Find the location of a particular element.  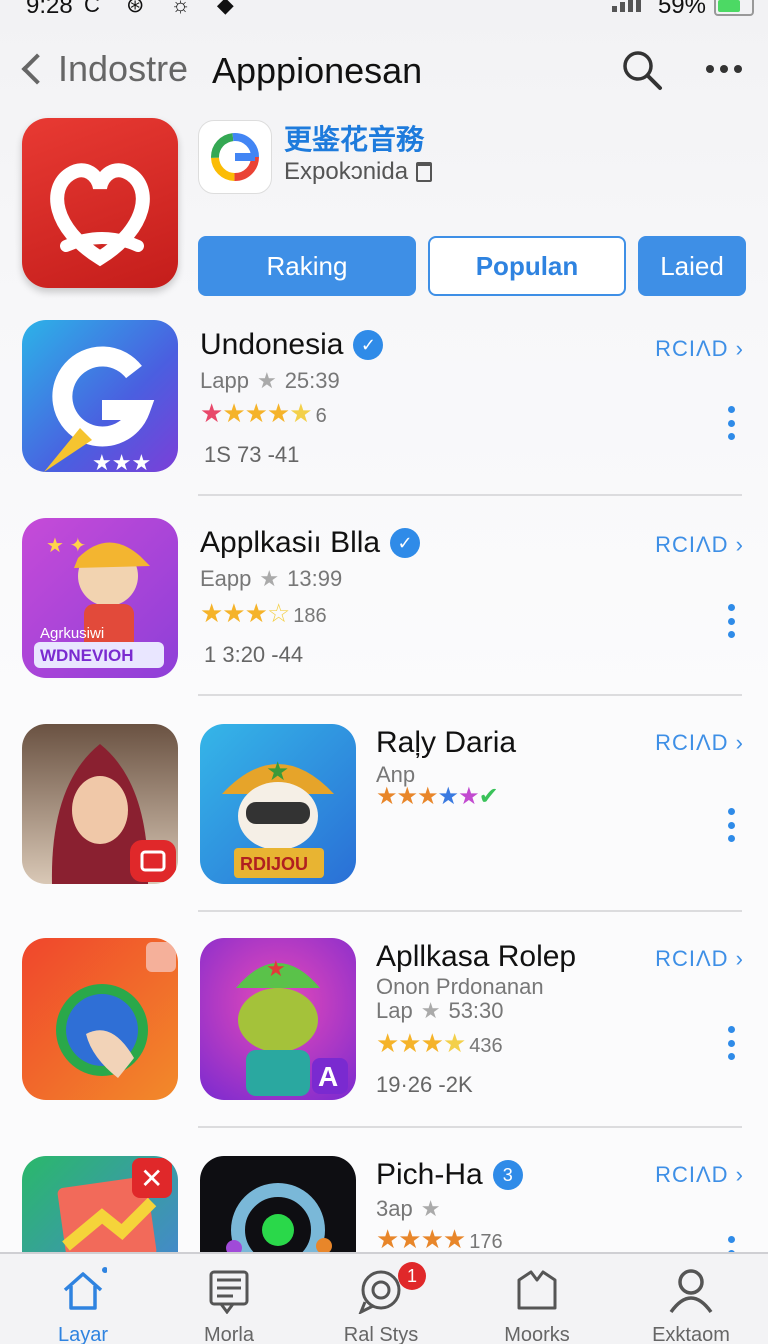

page-title: Apppionesan is located at coordinates (317, 70).